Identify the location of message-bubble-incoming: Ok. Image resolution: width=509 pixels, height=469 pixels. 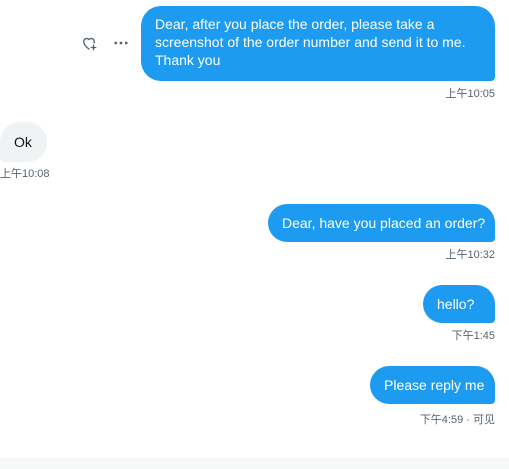
(23, 142).